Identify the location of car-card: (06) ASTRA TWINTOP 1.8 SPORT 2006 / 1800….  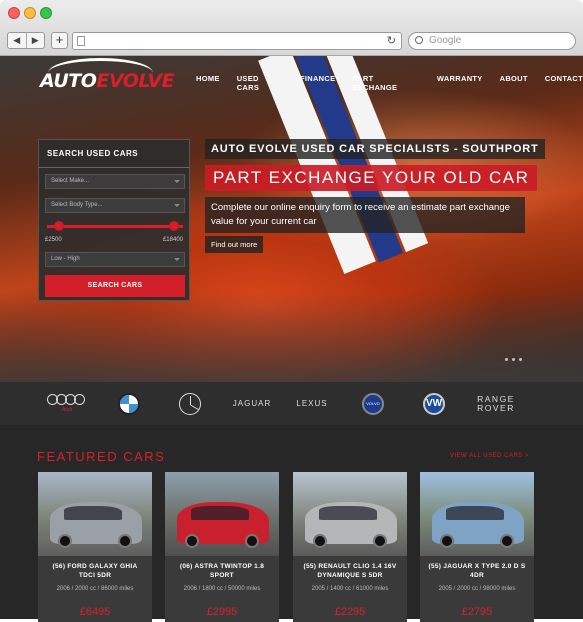
(222, 547).